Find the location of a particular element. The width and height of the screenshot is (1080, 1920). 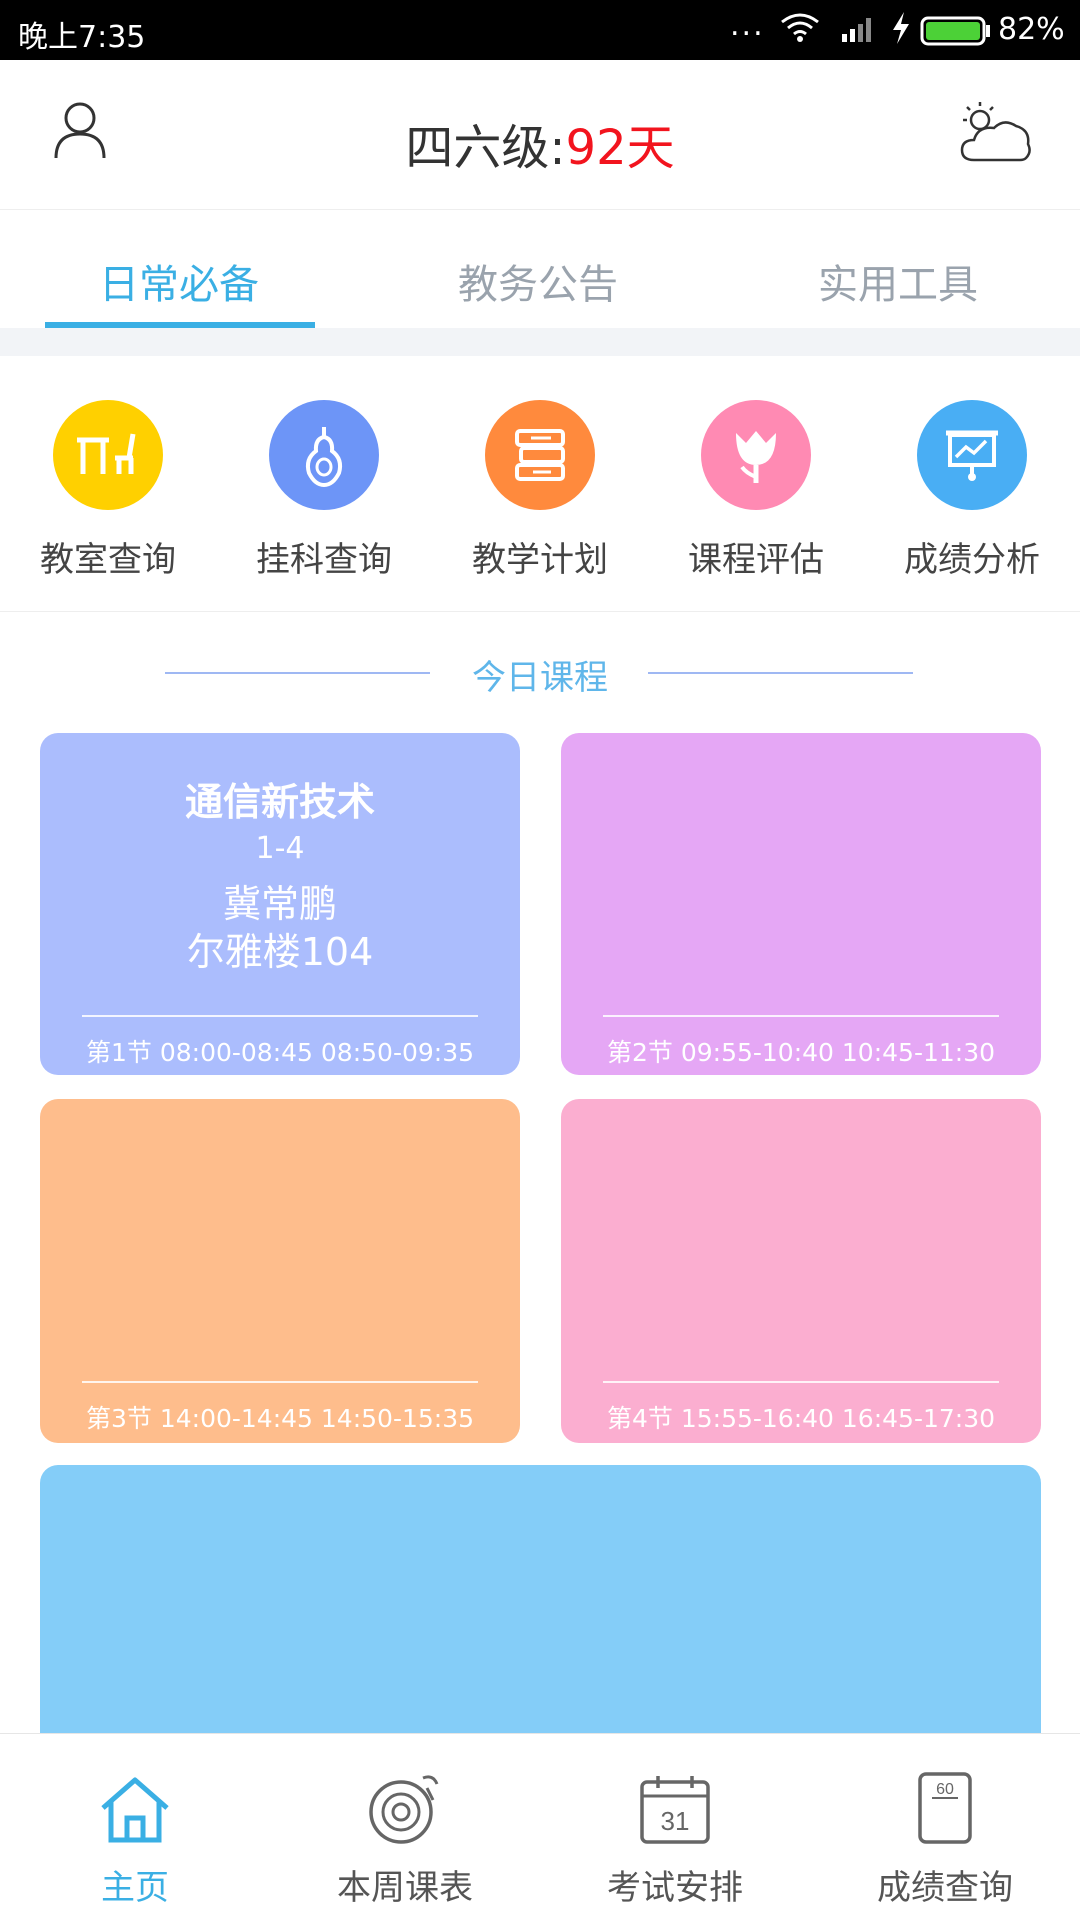

home-icon is located at coordinates (135, 1805).